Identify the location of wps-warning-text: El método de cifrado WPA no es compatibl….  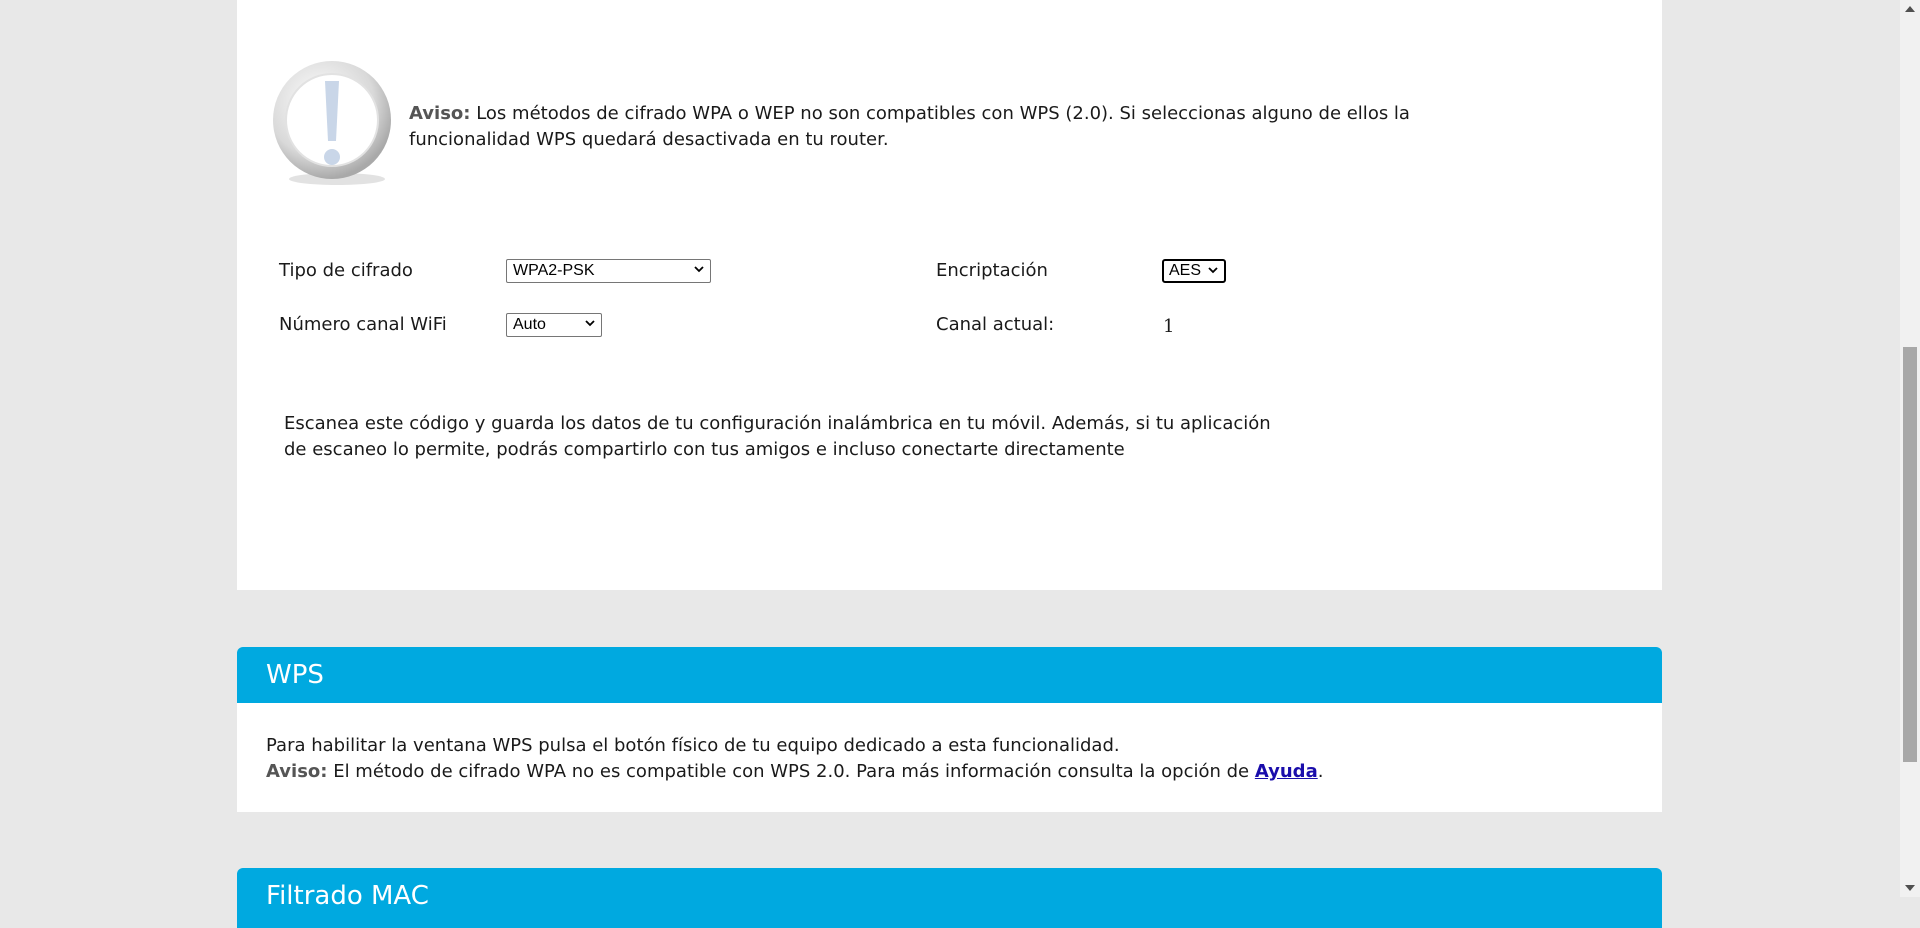
(791, 771).